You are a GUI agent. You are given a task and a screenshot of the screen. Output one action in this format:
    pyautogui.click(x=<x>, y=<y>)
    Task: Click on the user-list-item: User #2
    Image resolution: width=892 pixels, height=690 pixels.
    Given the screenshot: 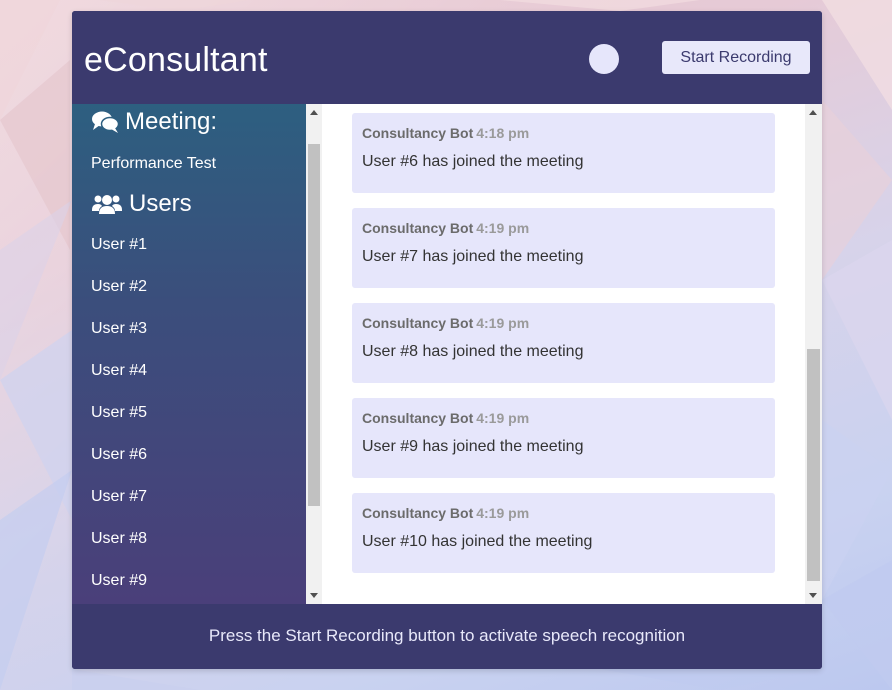 What is the action you would take?
    pyautogui.click(x=189, y=293)
    